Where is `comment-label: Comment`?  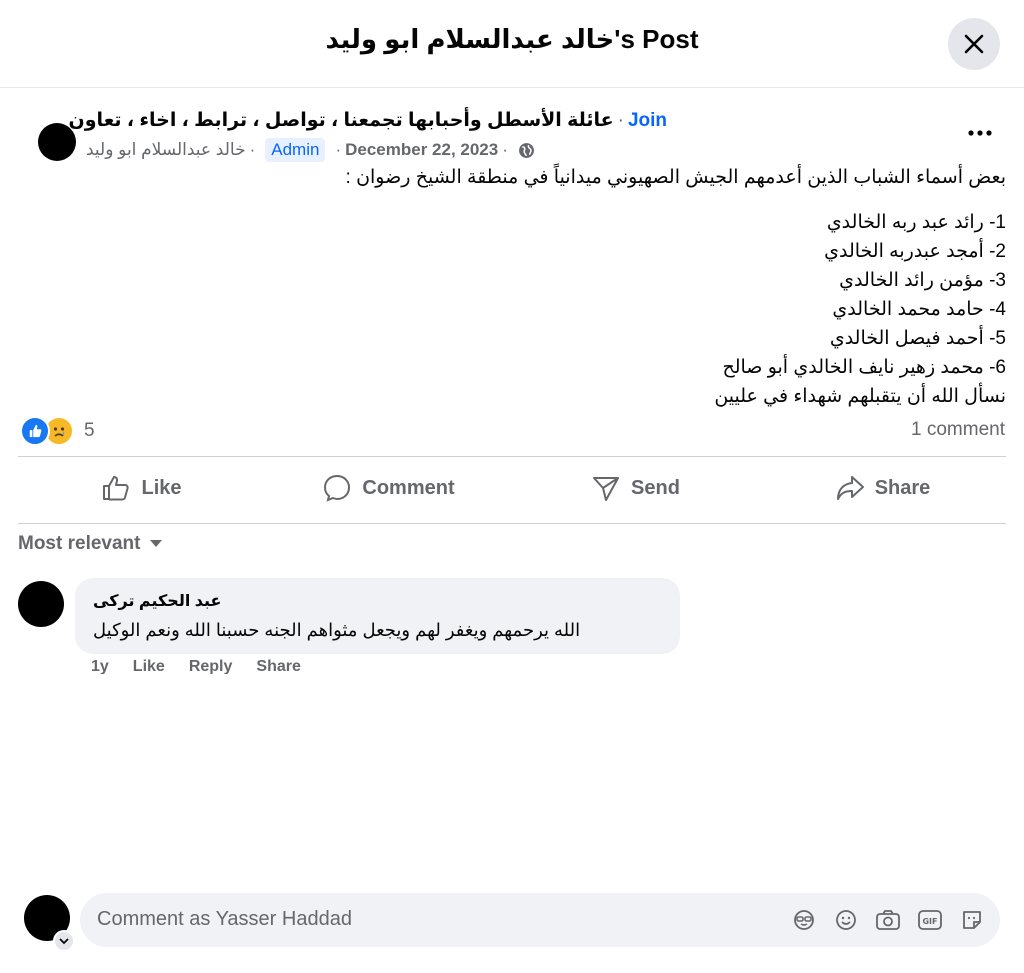
comment-label: Comment is located at coordinates (408, 487).